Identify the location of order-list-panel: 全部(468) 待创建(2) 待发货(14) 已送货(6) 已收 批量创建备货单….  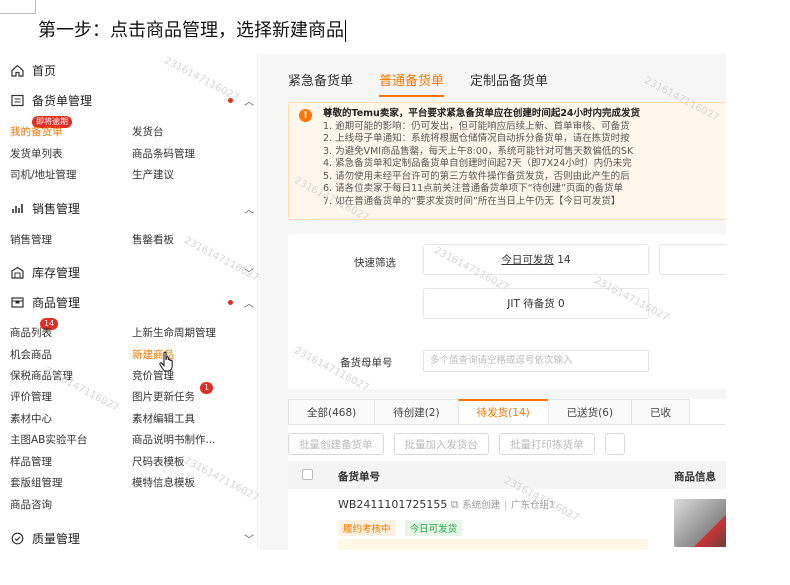
(507, 474).